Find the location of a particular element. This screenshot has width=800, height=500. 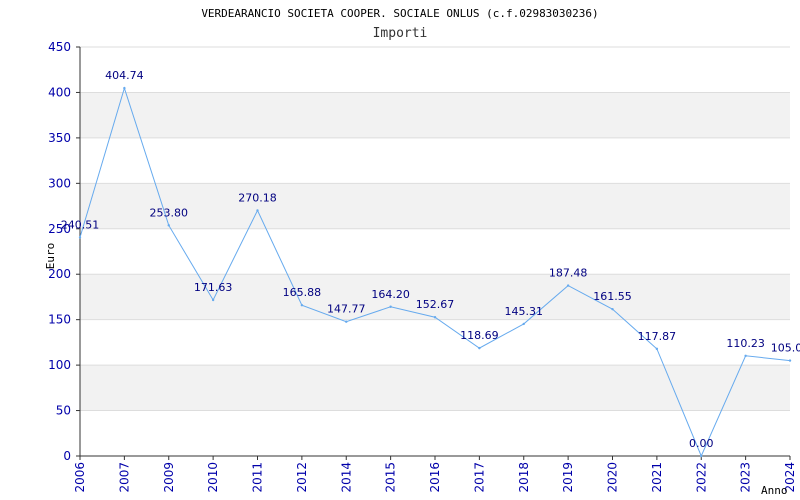

data-label: 161.55 is located at coordinates (612, 296).